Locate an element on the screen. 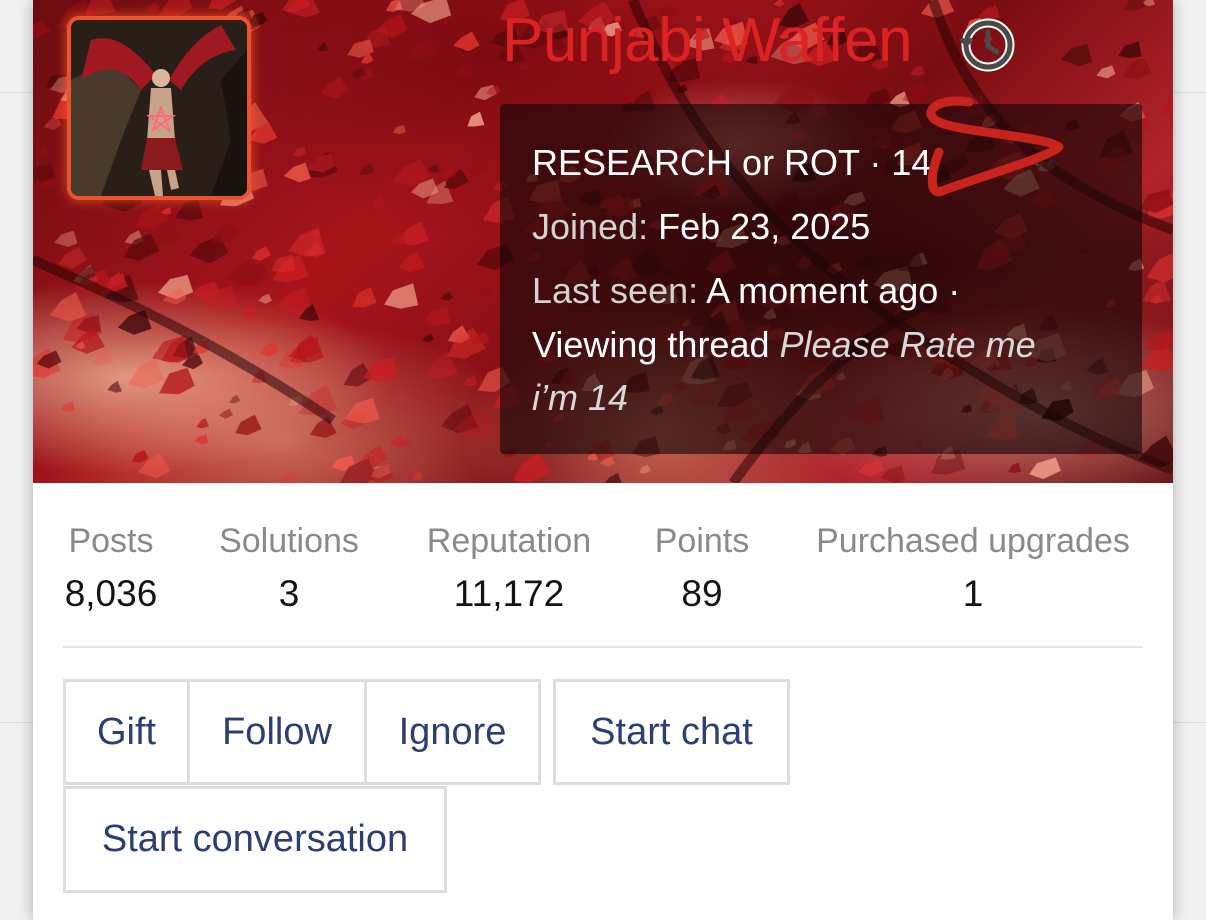  stat-posts: Posts 8,036 is located at coordinates (111, 573).